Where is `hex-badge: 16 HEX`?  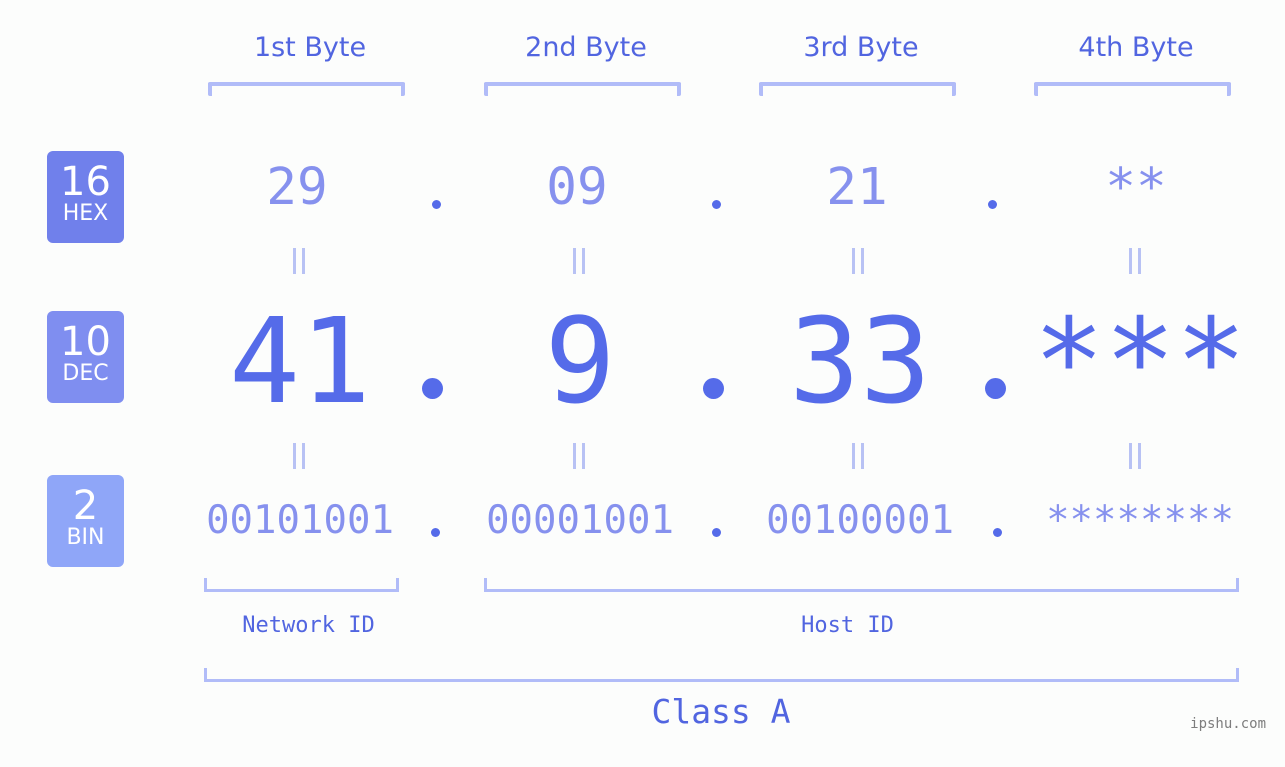
hex-badge: 16 HEX is located at coordinates (85, 197).